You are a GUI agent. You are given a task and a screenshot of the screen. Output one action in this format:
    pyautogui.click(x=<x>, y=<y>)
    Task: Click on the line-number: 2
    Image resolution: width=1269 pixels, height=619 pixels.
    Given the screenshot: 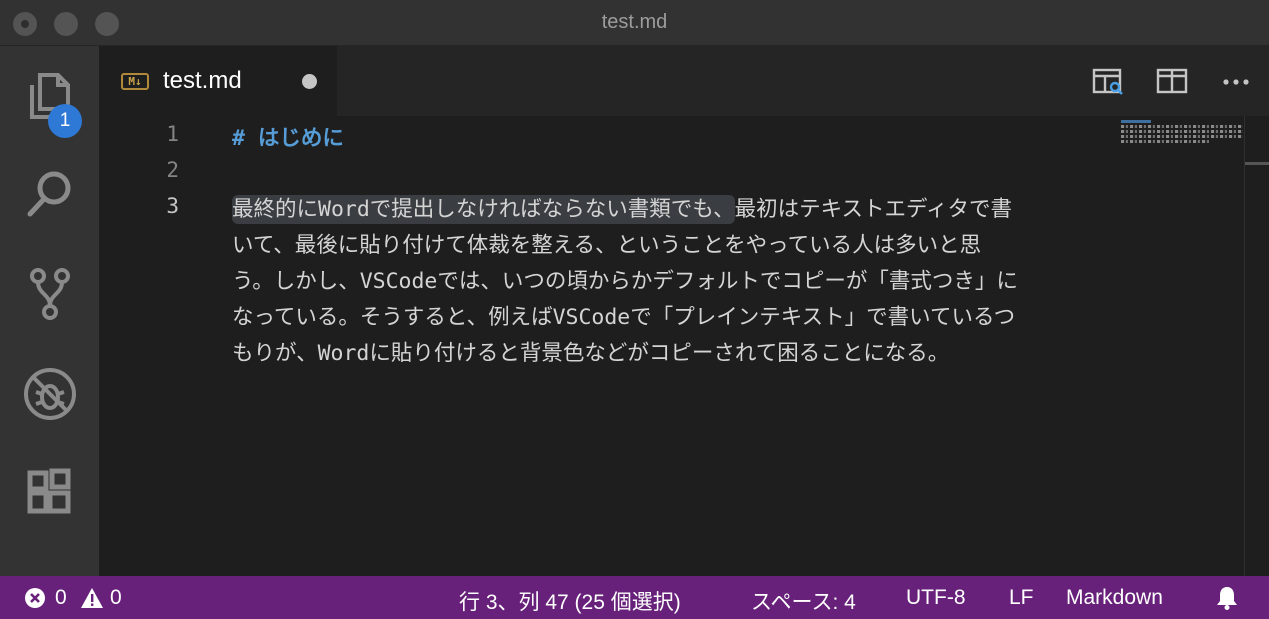 What is the action you would take?
    pyautogui.click(x=172, y=170)
    